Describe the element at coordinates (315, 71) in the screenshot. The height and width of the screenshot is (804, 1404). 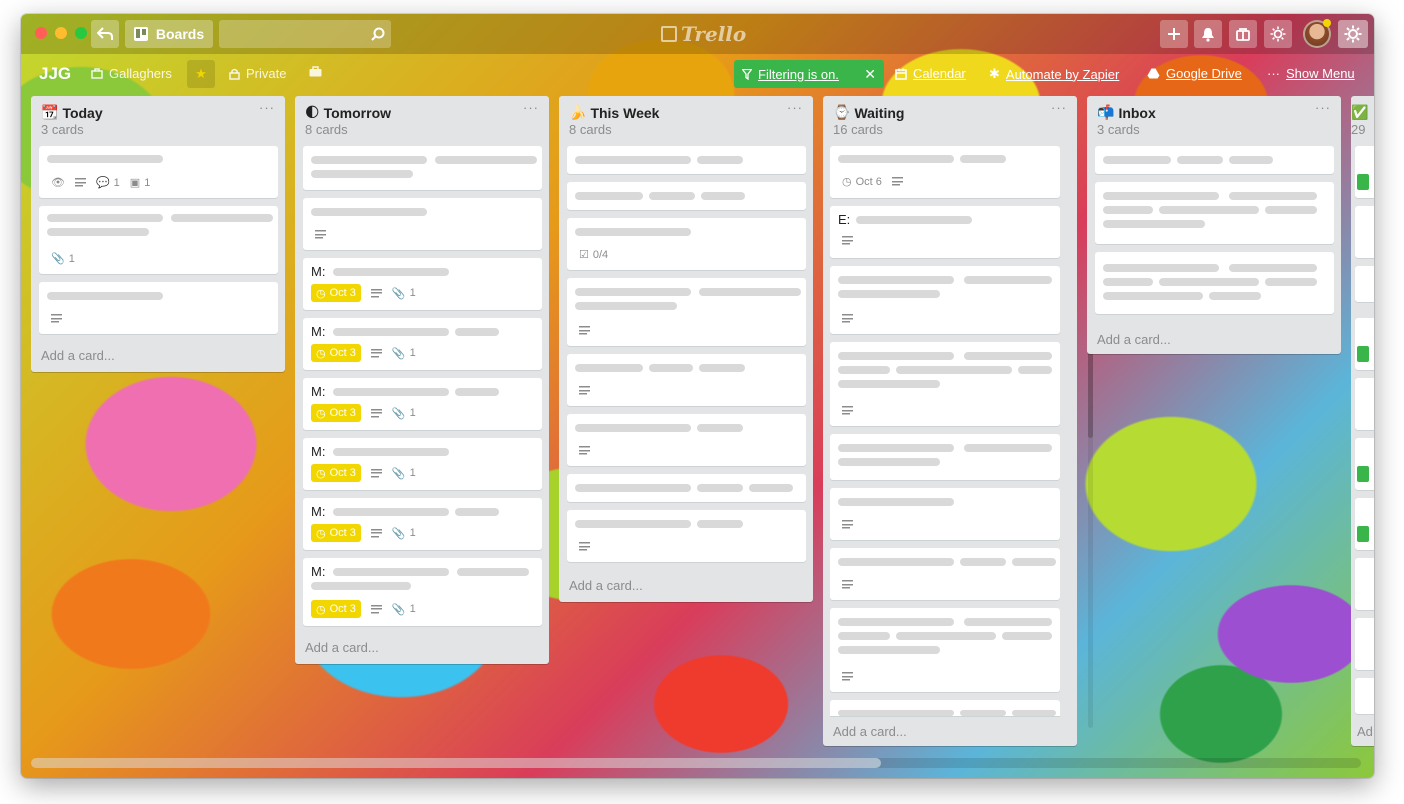
I see `board-extra-button` at that location.